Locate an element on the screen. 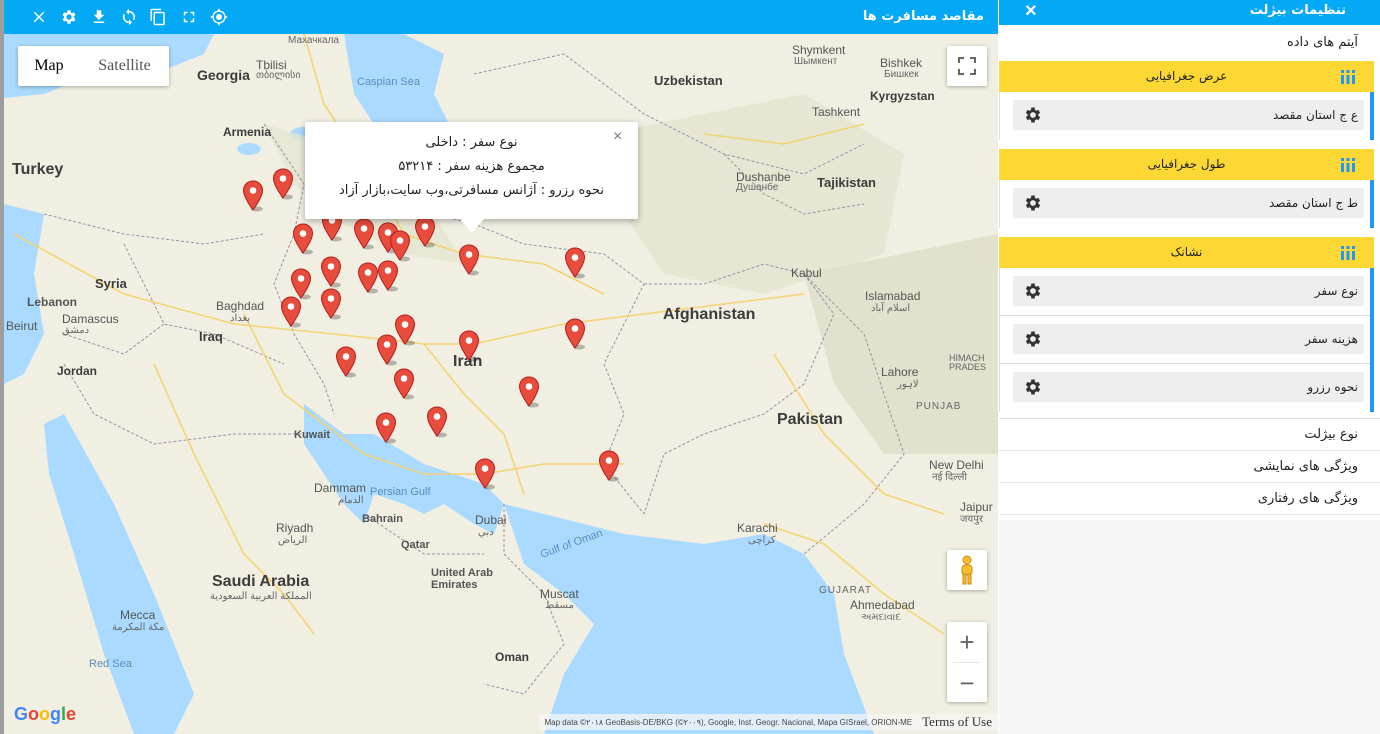 The image size is (1380, 734). field-box: ع ج استان مقصد is located at coordinates (1188, 115).